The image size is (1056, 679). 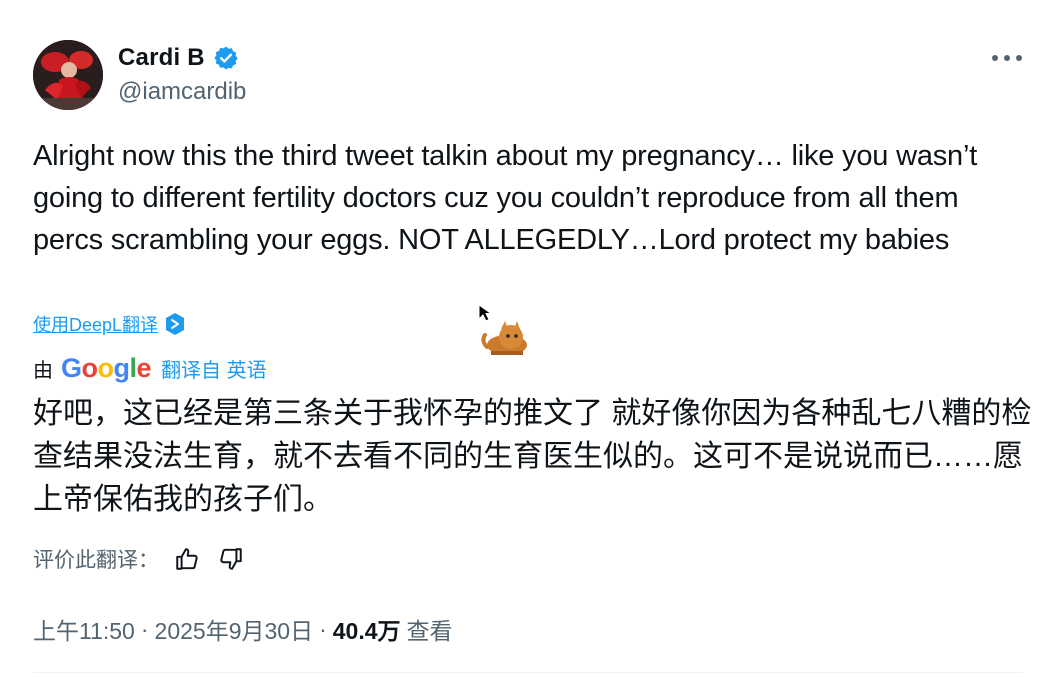 What do you see at coordinates (234, 629) in the screenshot?
I see `tweet-date: 2025年9月30日` at bounding box center [234, 629].